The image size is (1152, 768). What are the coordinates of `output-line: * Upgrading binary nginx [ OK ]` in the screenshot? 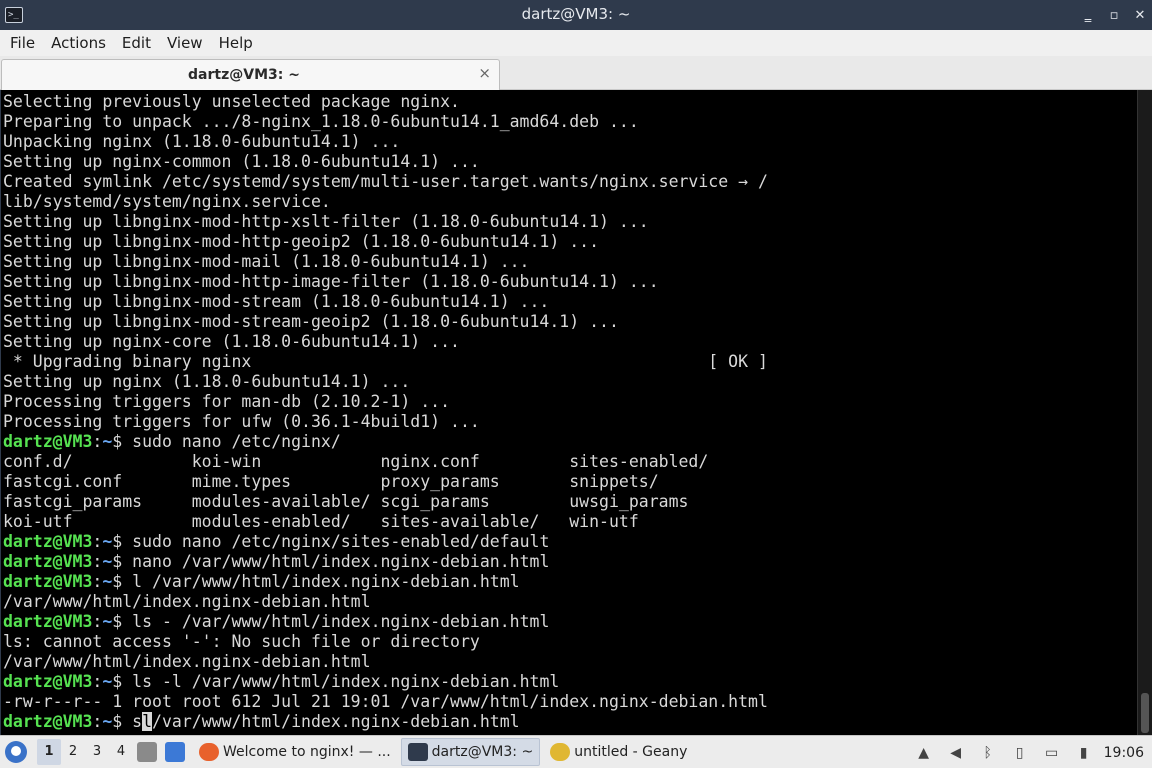 It's located at (385, 361).